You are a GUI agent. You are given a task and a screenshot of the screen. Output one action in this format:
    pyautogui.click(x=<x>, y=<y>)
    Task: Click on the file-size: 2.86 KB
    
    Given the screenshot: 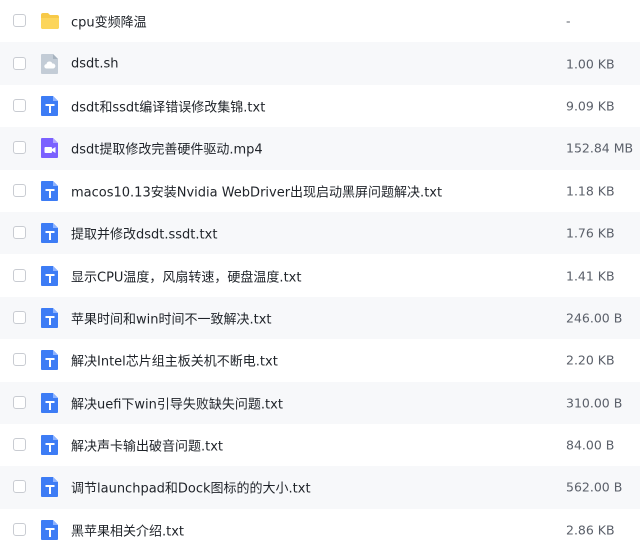 What is the action you would take?
    pyautogui.click(x=590, y=530)
    